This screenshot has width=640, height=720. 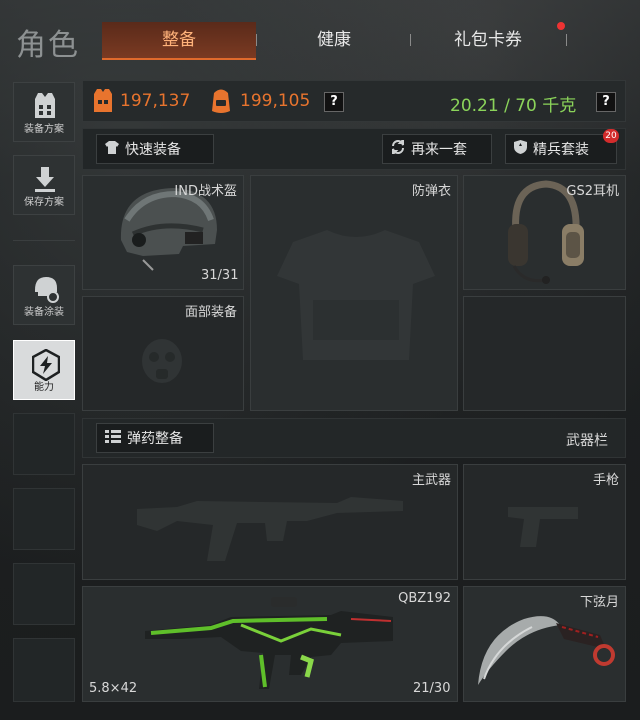 What do you see at coordinates (210, 312) in the screenshot?
I see `face-gear-name: 面部装备` at bounding box center [210, 312].